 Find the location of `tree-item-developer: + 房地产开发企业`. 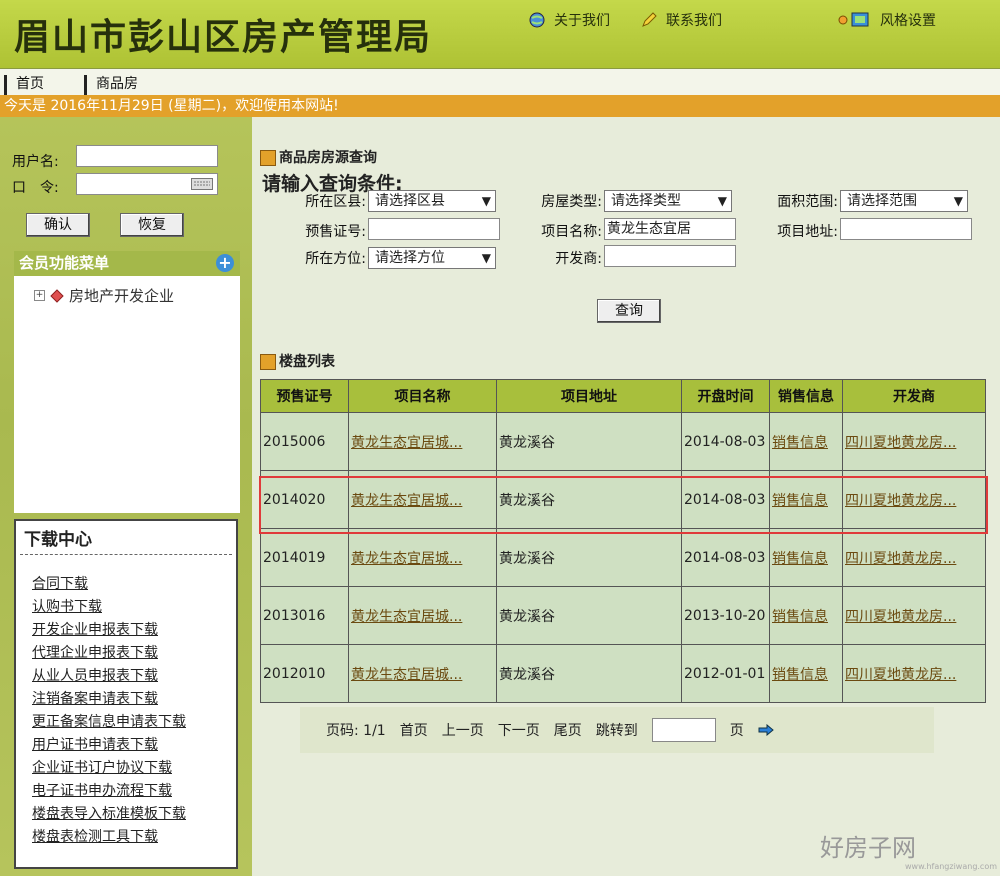

tree-item-developer: + 房地产开发企业 is located at coordinates (104, 295).